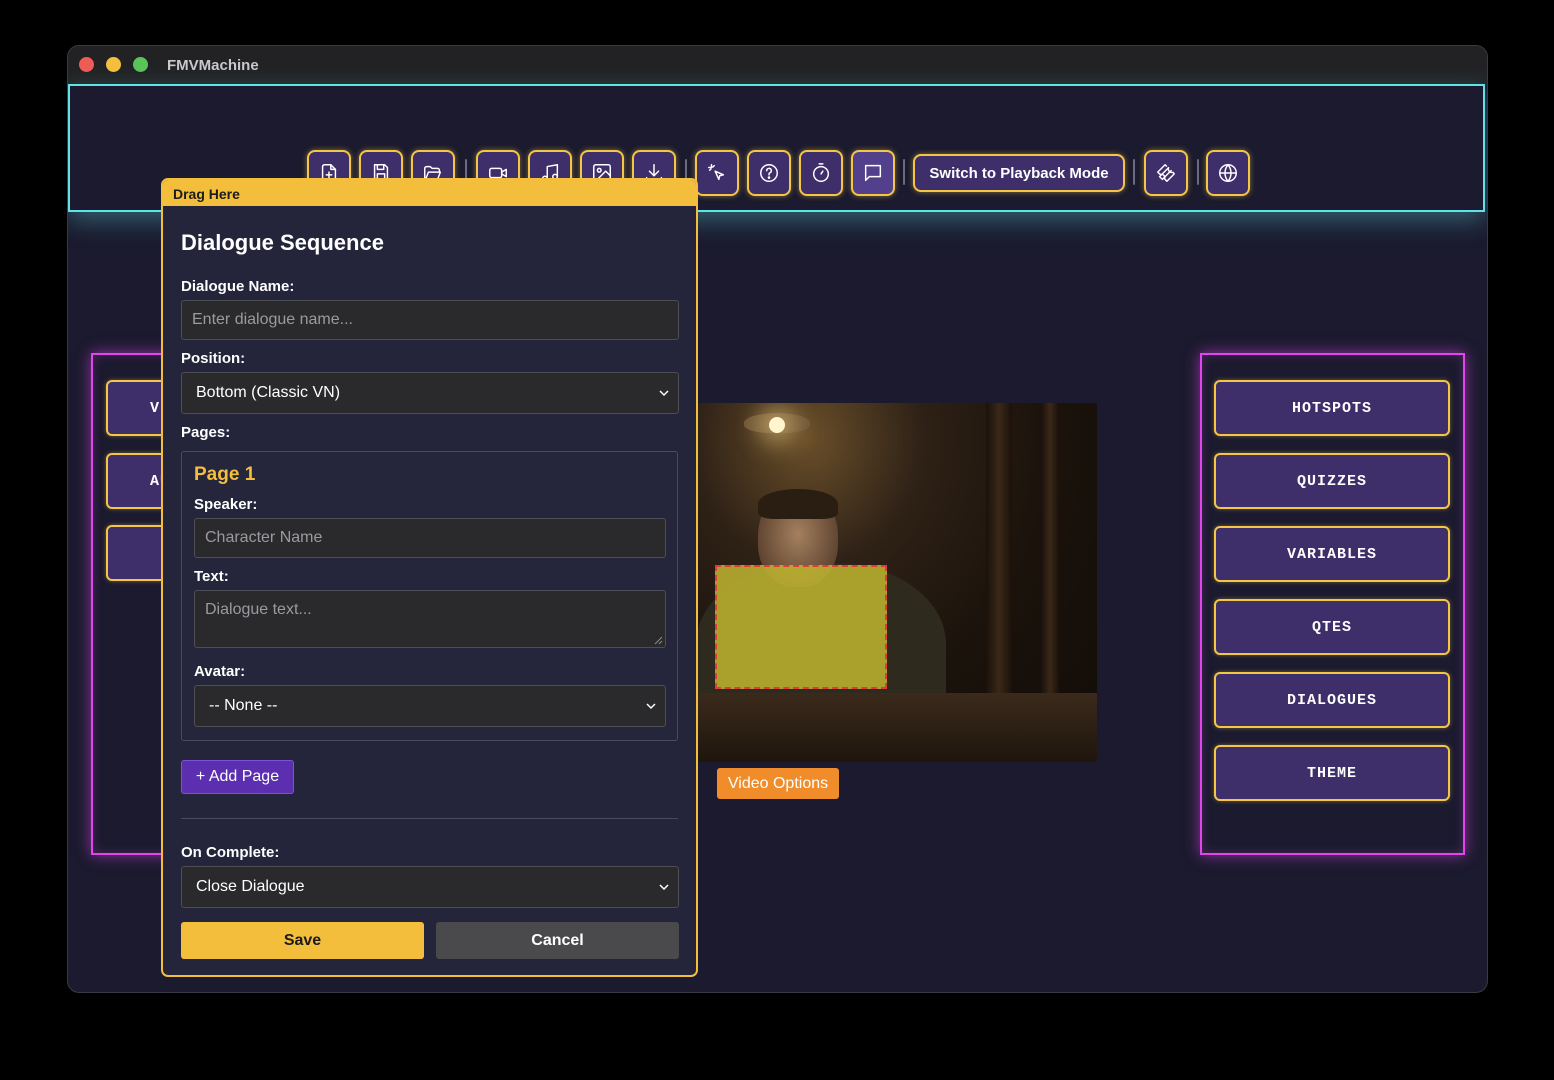 The height and width of the screenshot is (1080, 1554). Describe the element at coordinates (220, 671) in the screenshot. I see `avatar-label: Avatar:` at that location.